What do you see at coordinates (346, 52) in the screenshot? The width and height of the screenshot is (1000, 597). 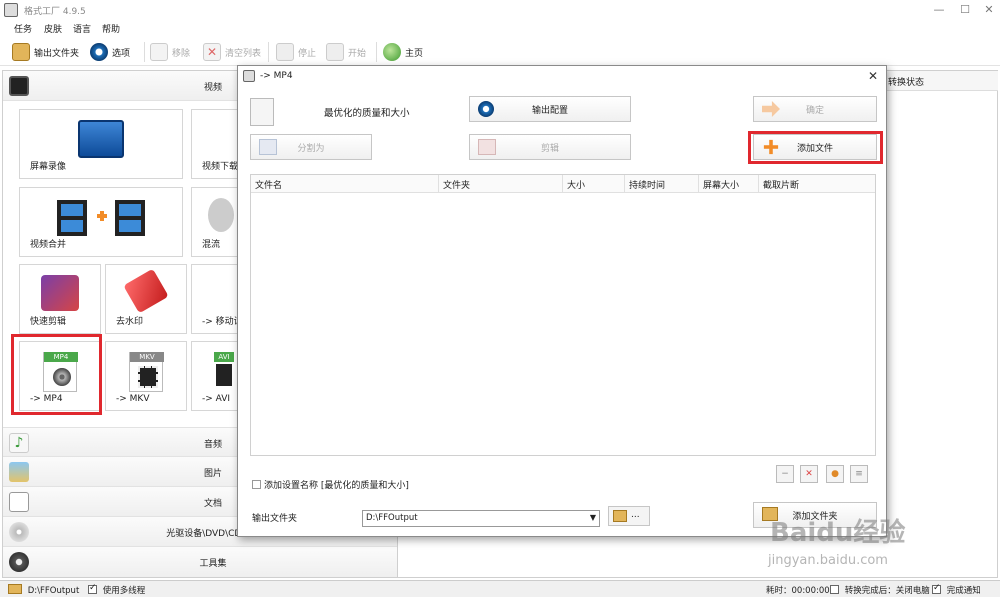 I see `start-button: 开始` at bounding box center [346, 52].